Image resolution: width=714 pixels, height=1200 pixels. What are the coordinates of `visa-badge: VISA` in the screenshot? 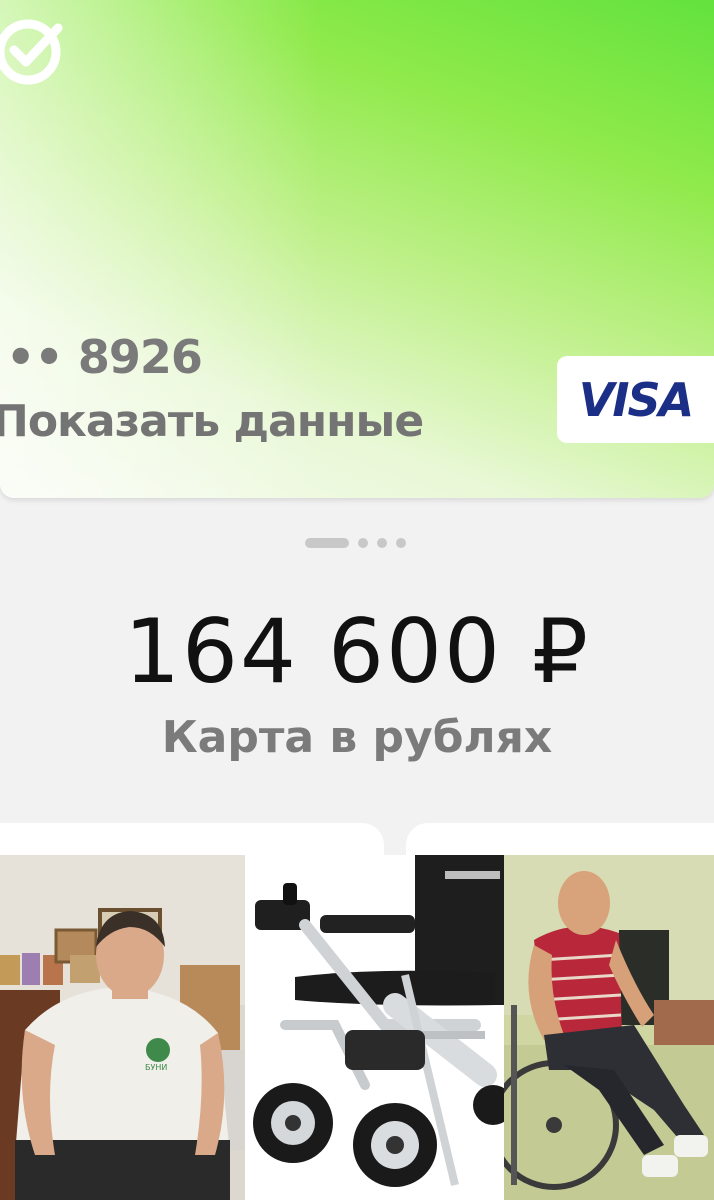 It's located at (635, 399).